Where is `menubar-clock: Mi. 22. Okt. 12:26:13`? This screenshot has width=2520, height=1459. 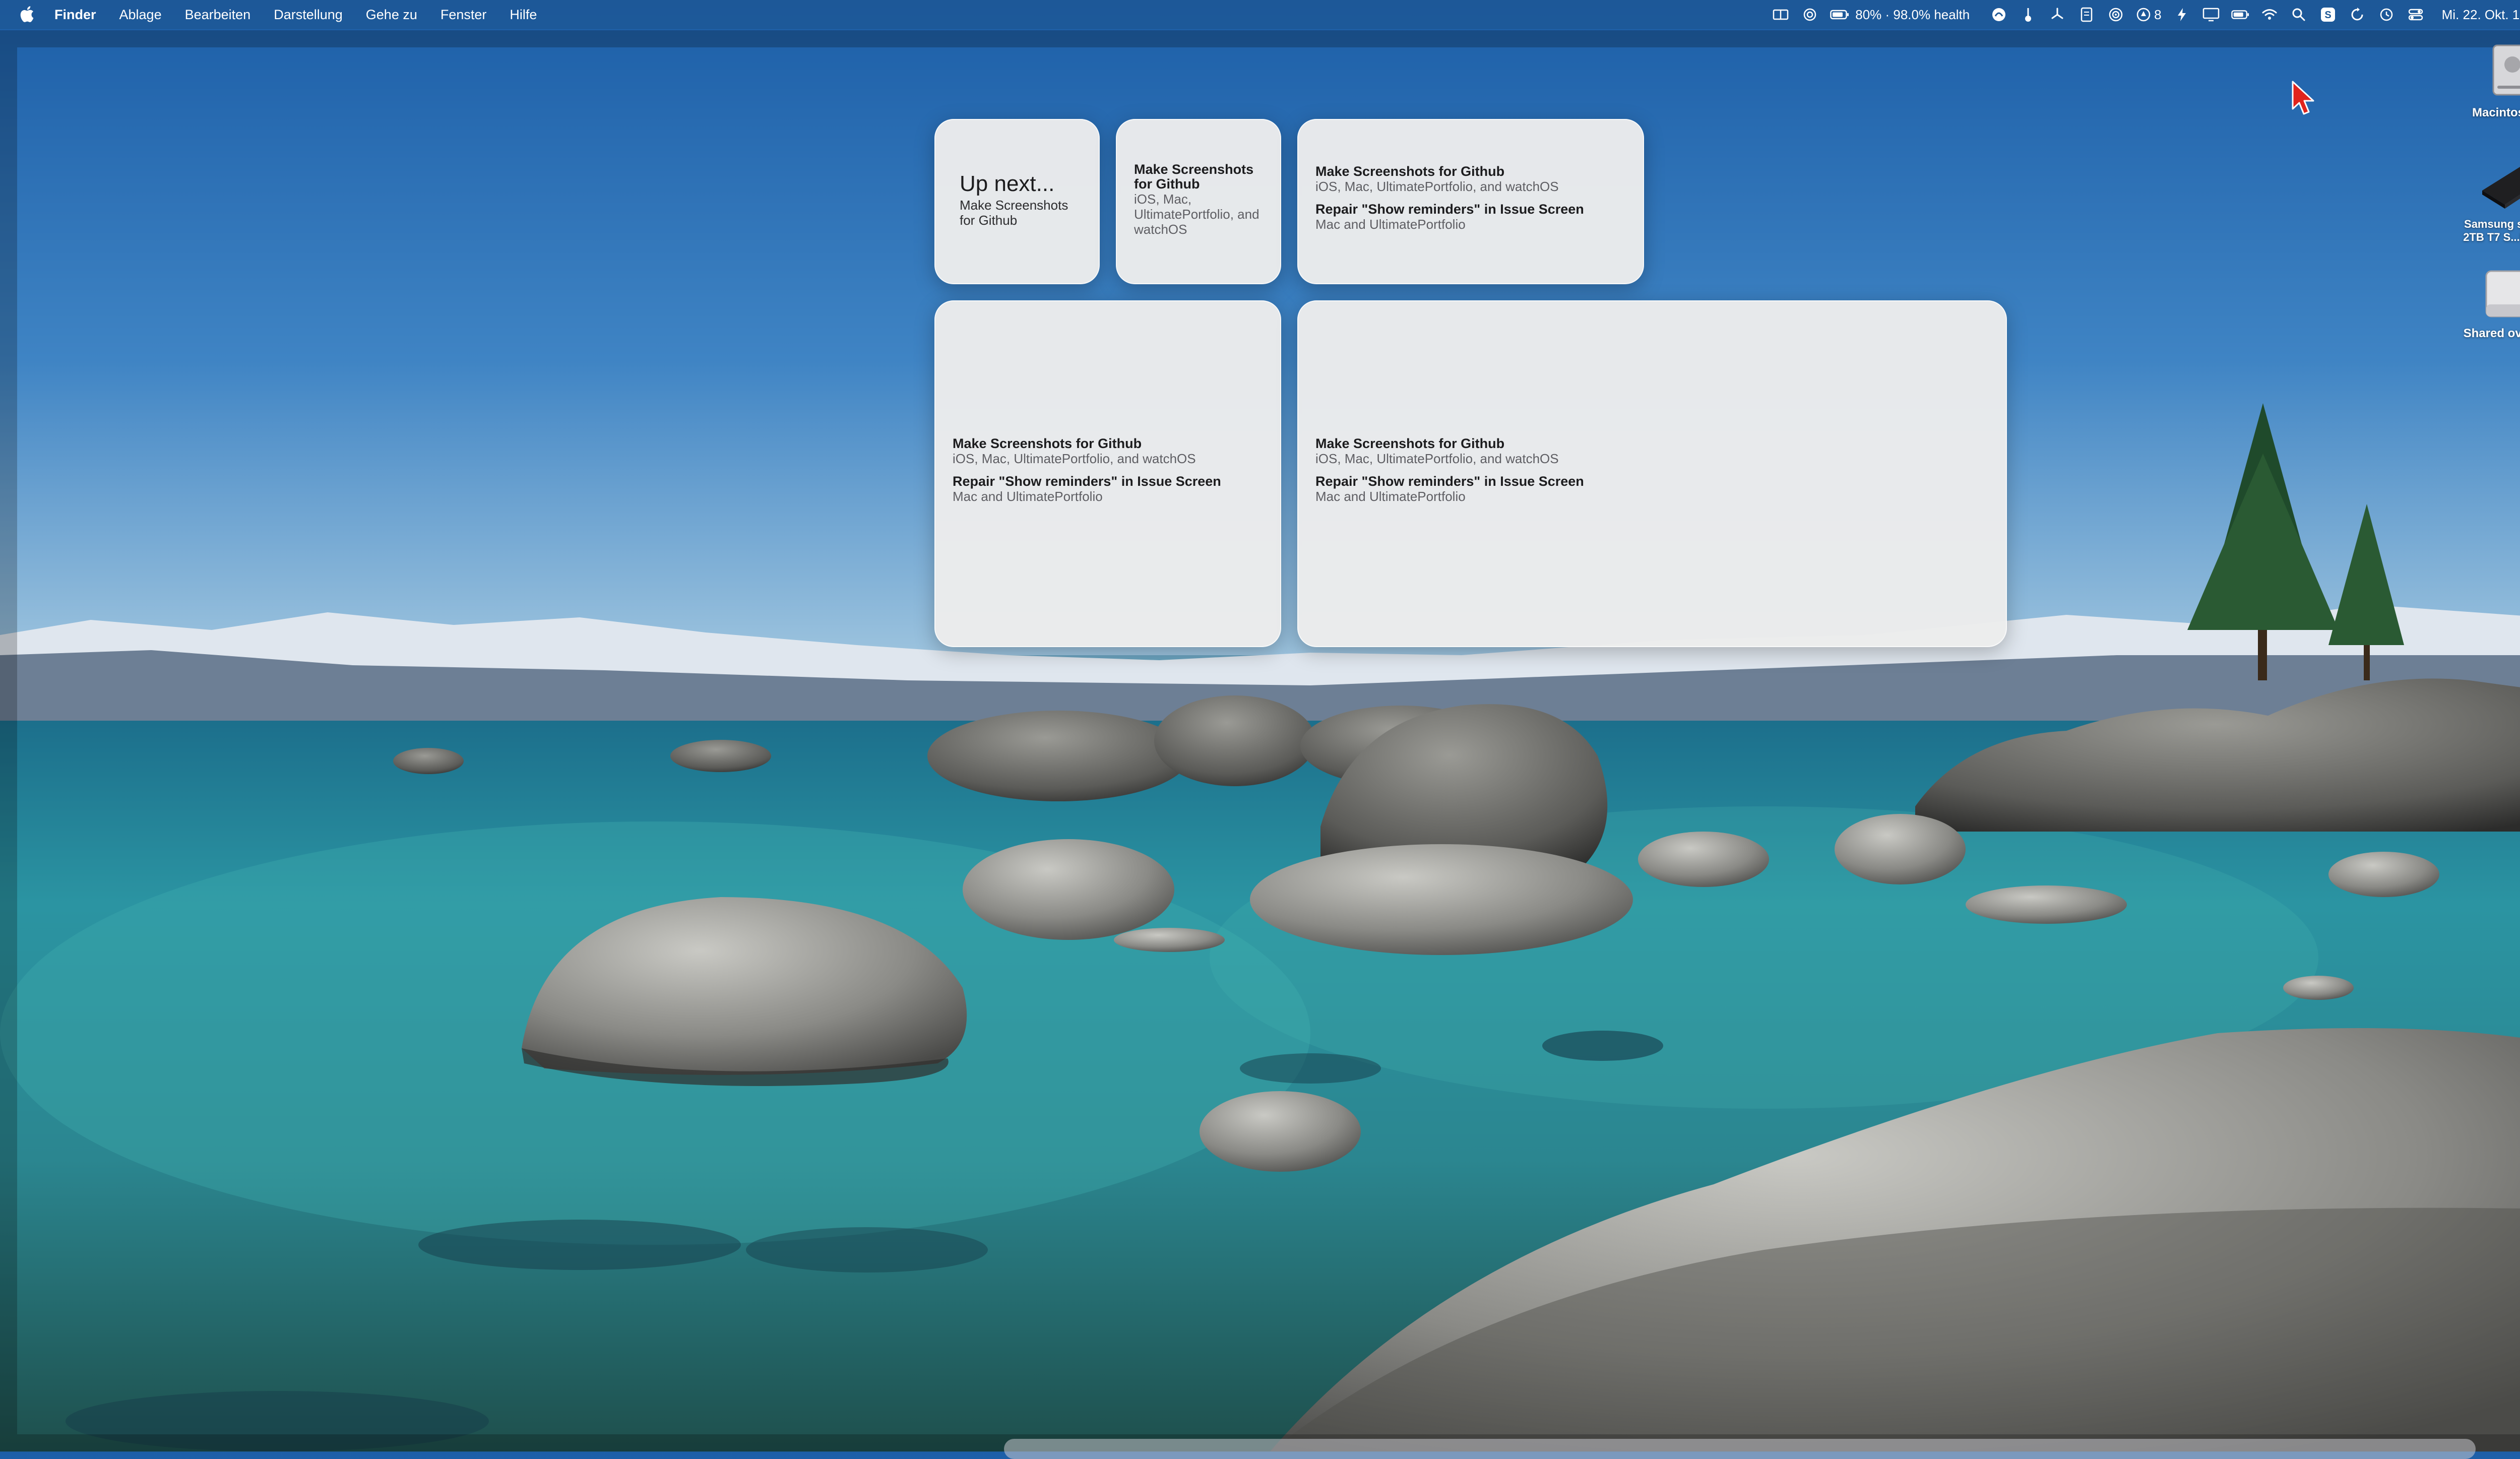 menubar-clock: Mi. 22. Okt. 12:26:13 is located at coordinates (2481, 15).